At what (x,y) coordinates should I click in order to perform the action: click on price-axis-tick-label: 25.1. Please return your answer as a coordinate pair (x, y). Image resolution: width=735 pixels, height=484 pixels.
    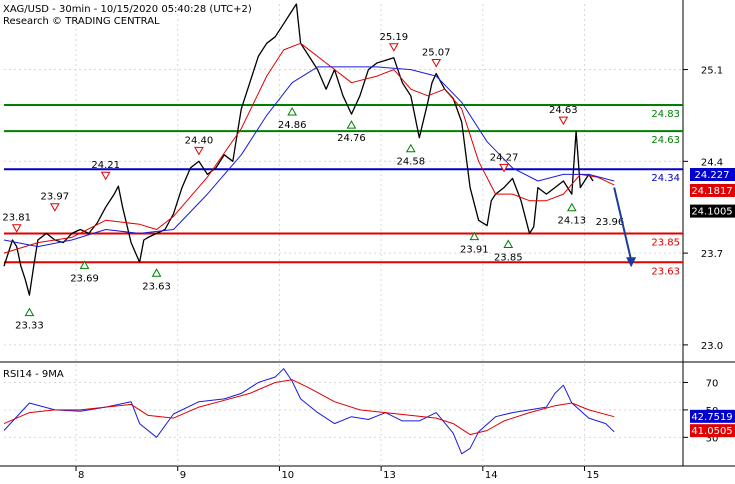
    Looking at the image, I should click on (712, 71).